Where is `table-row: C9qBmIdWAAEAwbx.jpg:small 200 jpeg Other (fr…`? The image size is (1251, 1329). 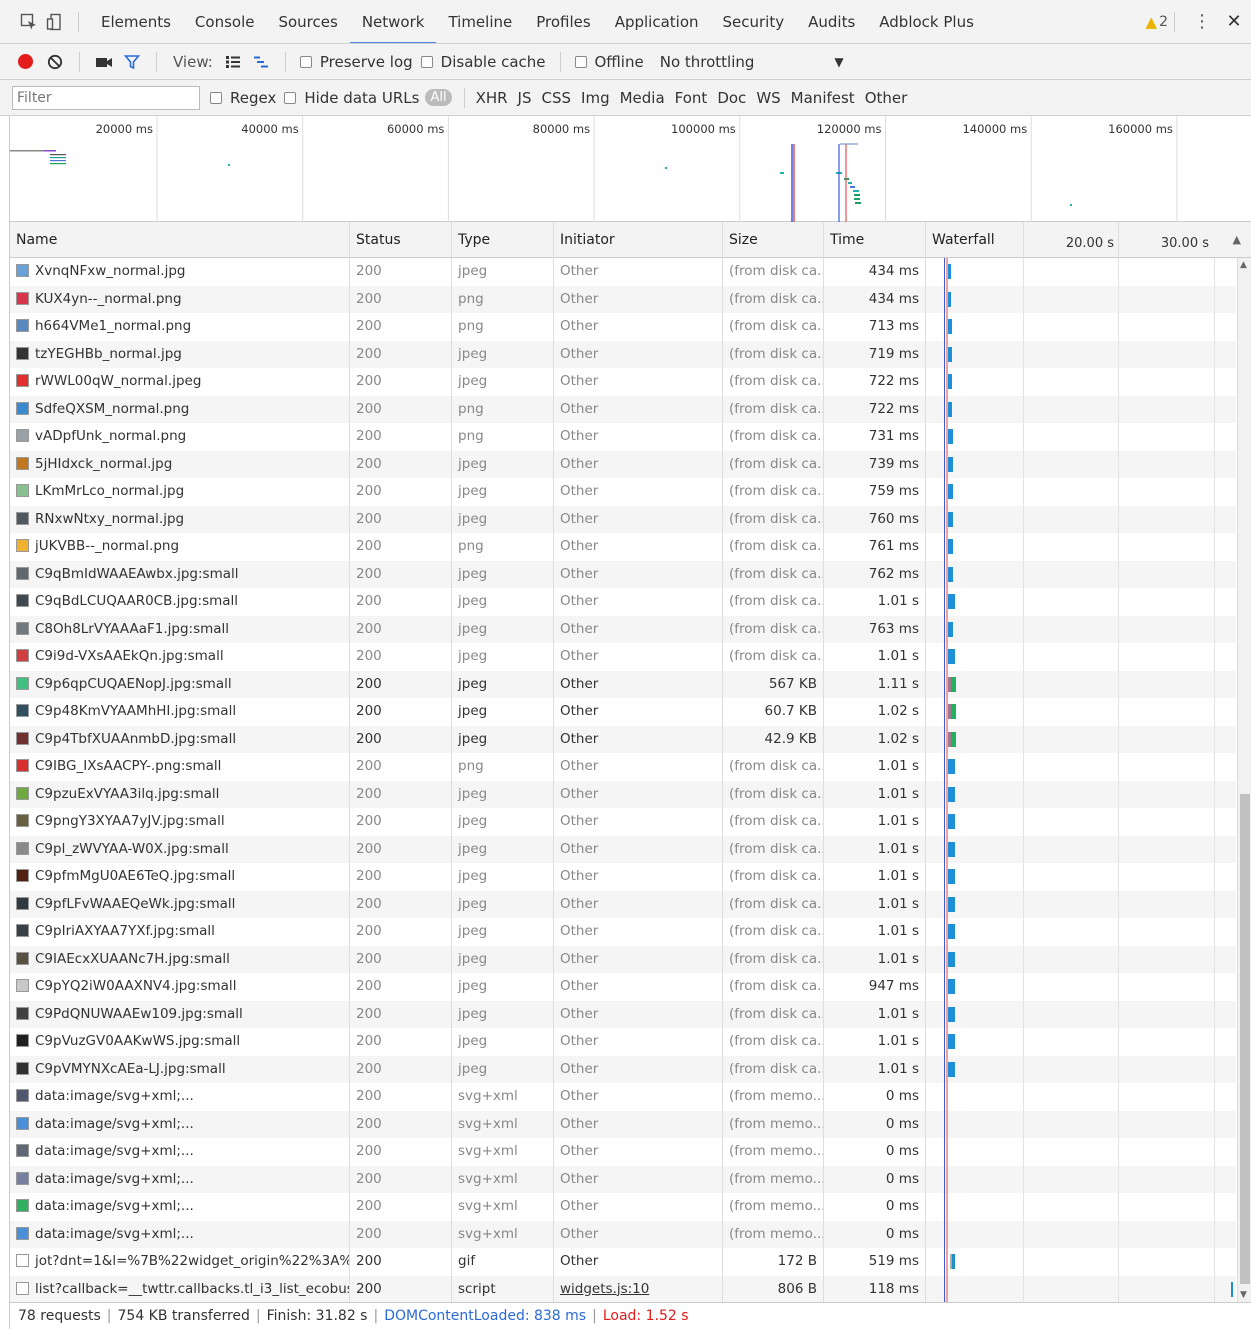
table-row: C9qBmIdWAAEAwbx.jpg:small 200 jpeg Other (fr… is located at coordinates (623, 574).